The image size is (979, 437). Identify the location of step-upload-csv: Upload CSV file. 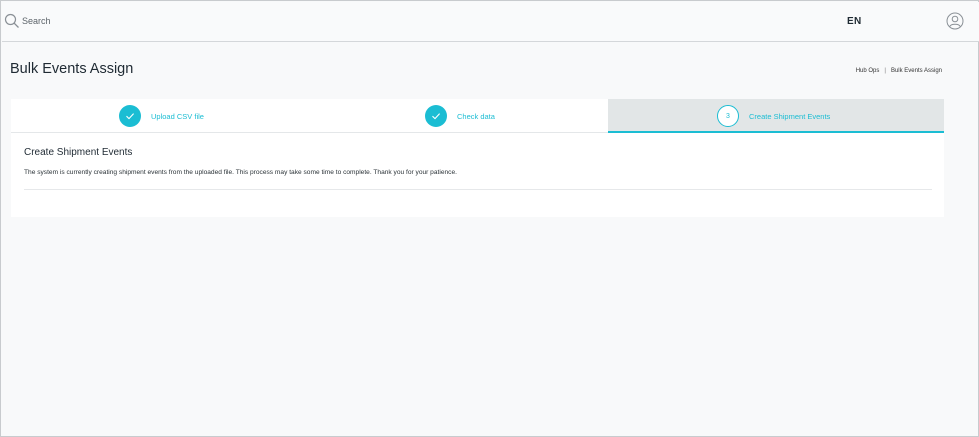
(164, 116).